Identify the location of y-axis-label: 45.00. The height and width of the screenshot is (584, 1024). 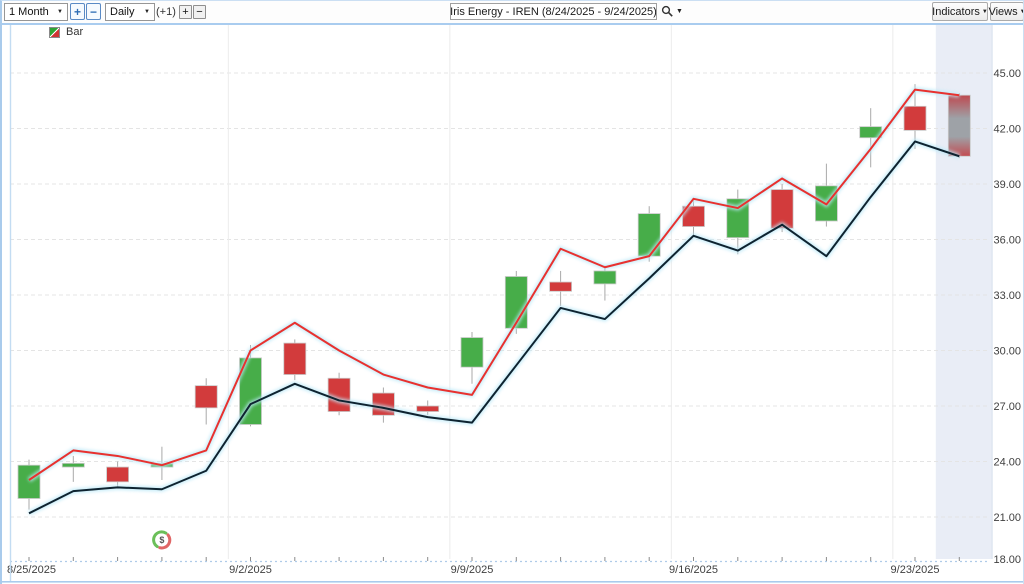
(1007, 74).